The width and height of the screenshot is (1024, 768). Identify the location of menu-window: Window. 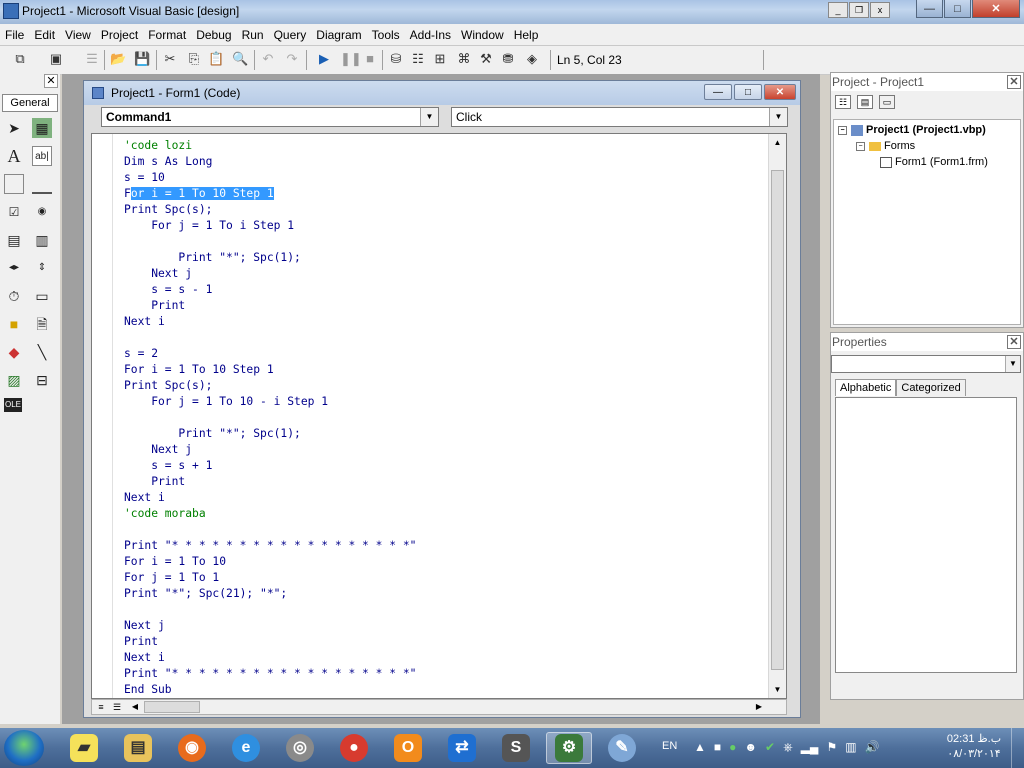
(482, 35).